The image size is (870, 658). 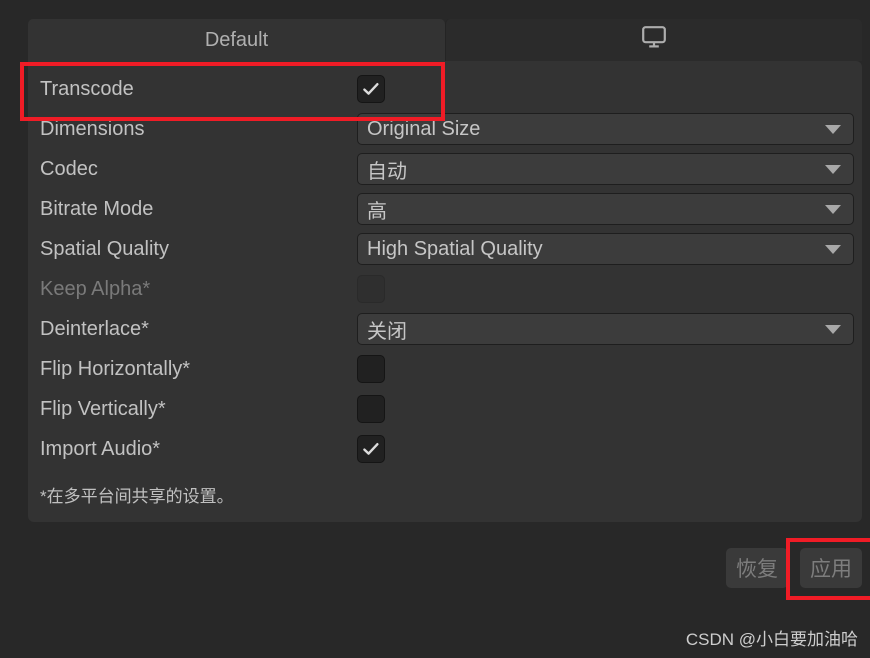 What do you see at coordinates (95, 288) in the screenshot?
I see `keep-alpha-label: Keep Alpha*` at bounding box center [95, 288].